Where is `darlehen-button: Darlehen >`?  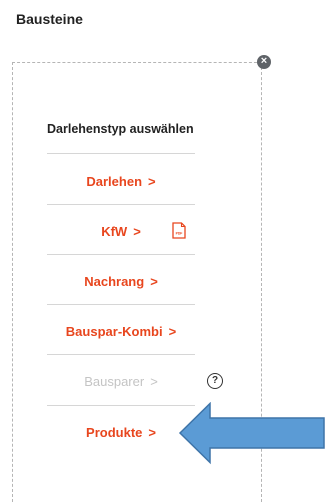
darlehen-button: Darlehen > is located at coordinates (121, 181).